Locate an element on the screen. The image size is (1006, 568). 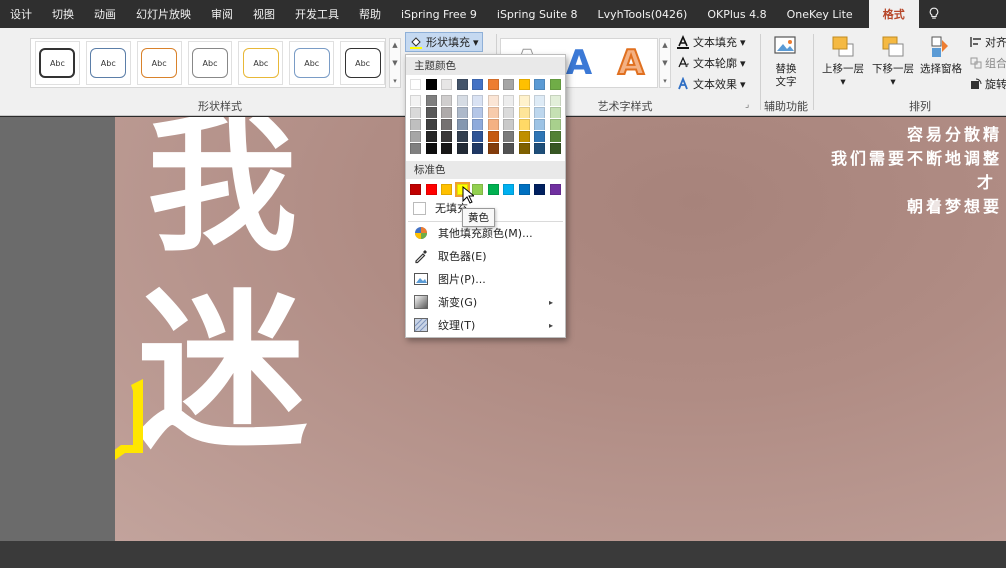
yellow-bracket-shape is located at coordinates (138, 425).